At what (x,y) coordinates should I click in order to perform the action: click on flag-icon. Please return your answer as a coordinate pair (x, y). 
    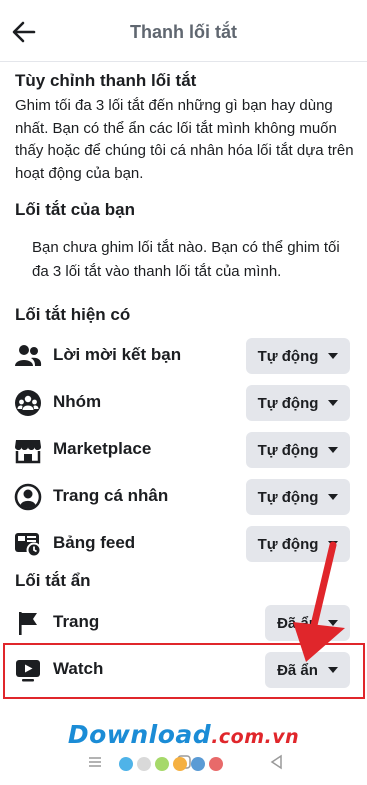
    Looking at the image, I should click on (28, 623).